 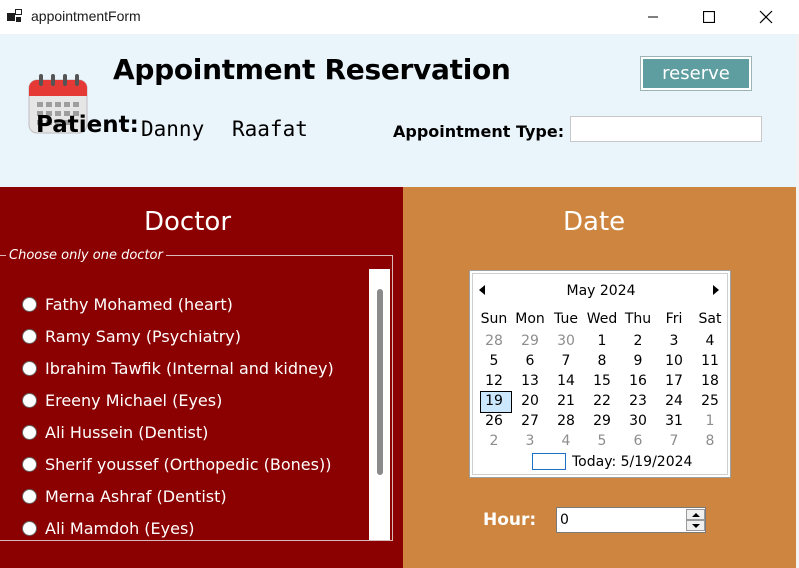 What do you see at coordinates (638, 401) in the screenshot?
I see `calendar-day: 23` at bounding box center [638, 401].